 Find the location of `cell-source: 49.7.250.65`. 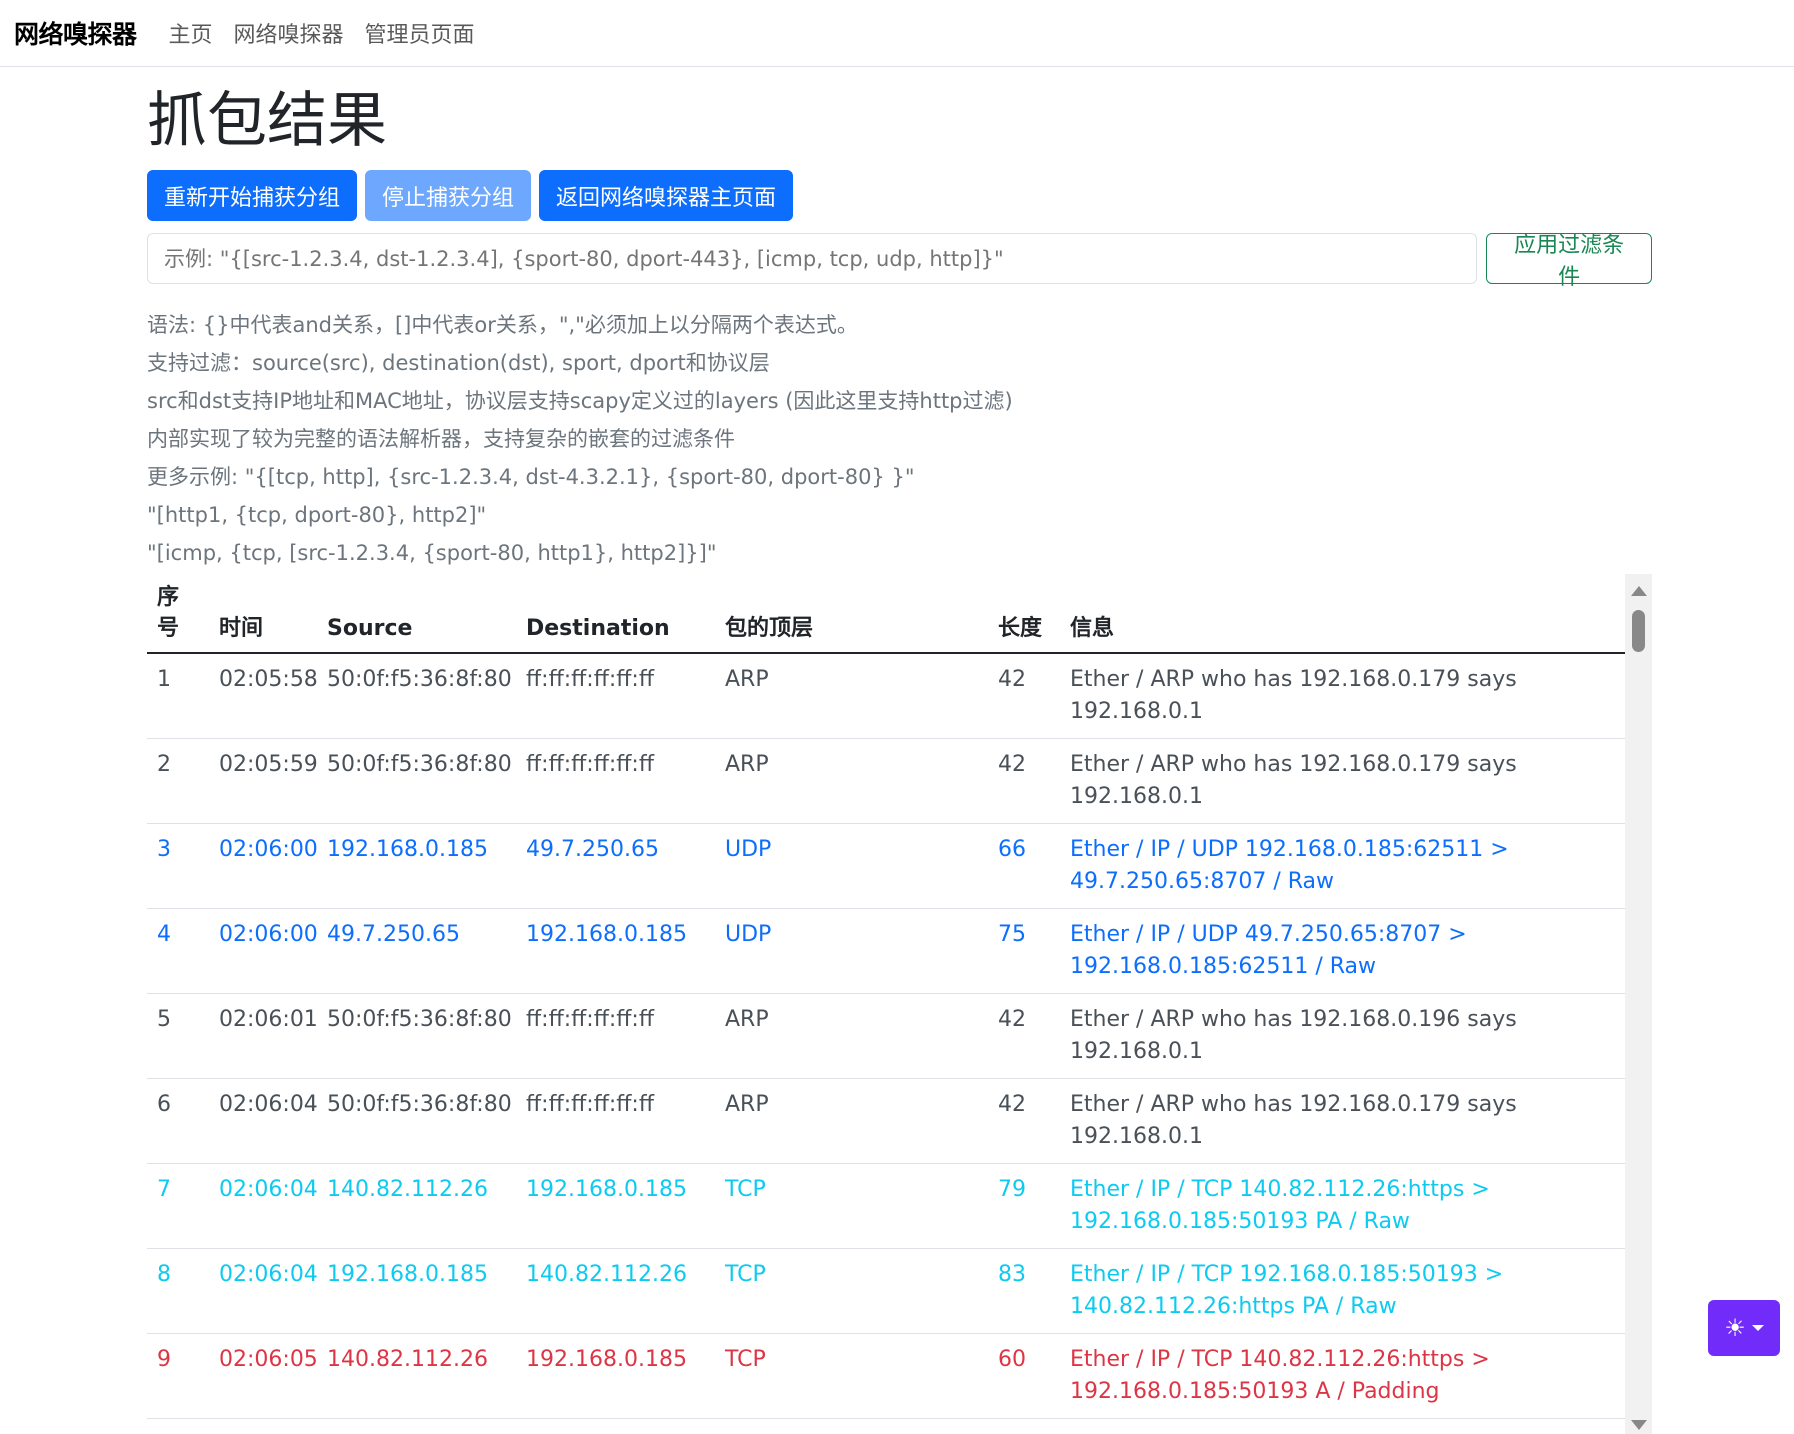

cell-source: 49.7.250.65 is located at coordinates (416, 951).